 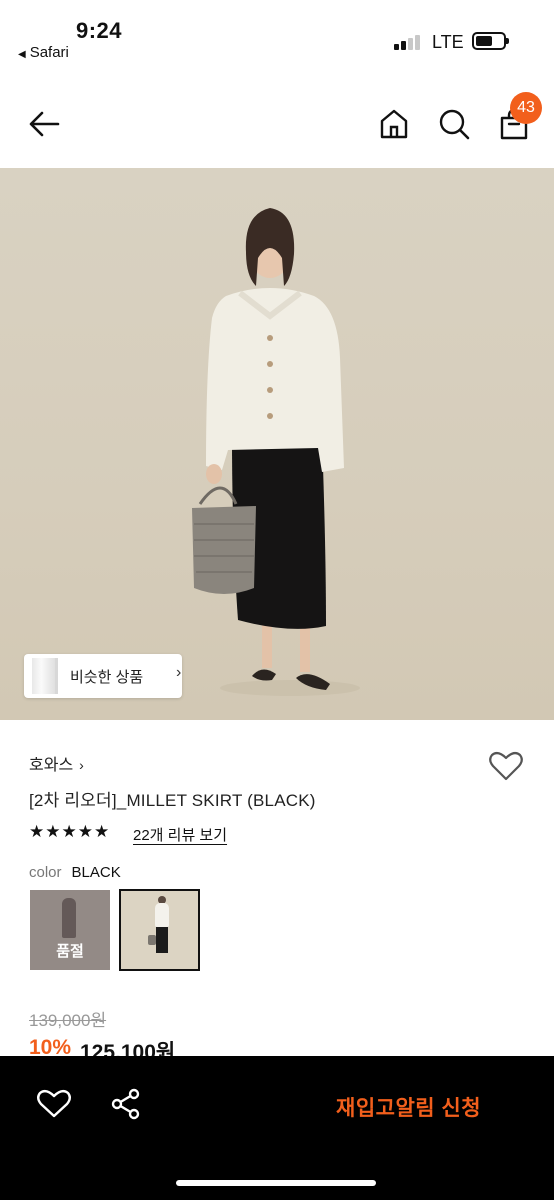 I want to click on back-app-label: Safari, so click(x=49, y=52).